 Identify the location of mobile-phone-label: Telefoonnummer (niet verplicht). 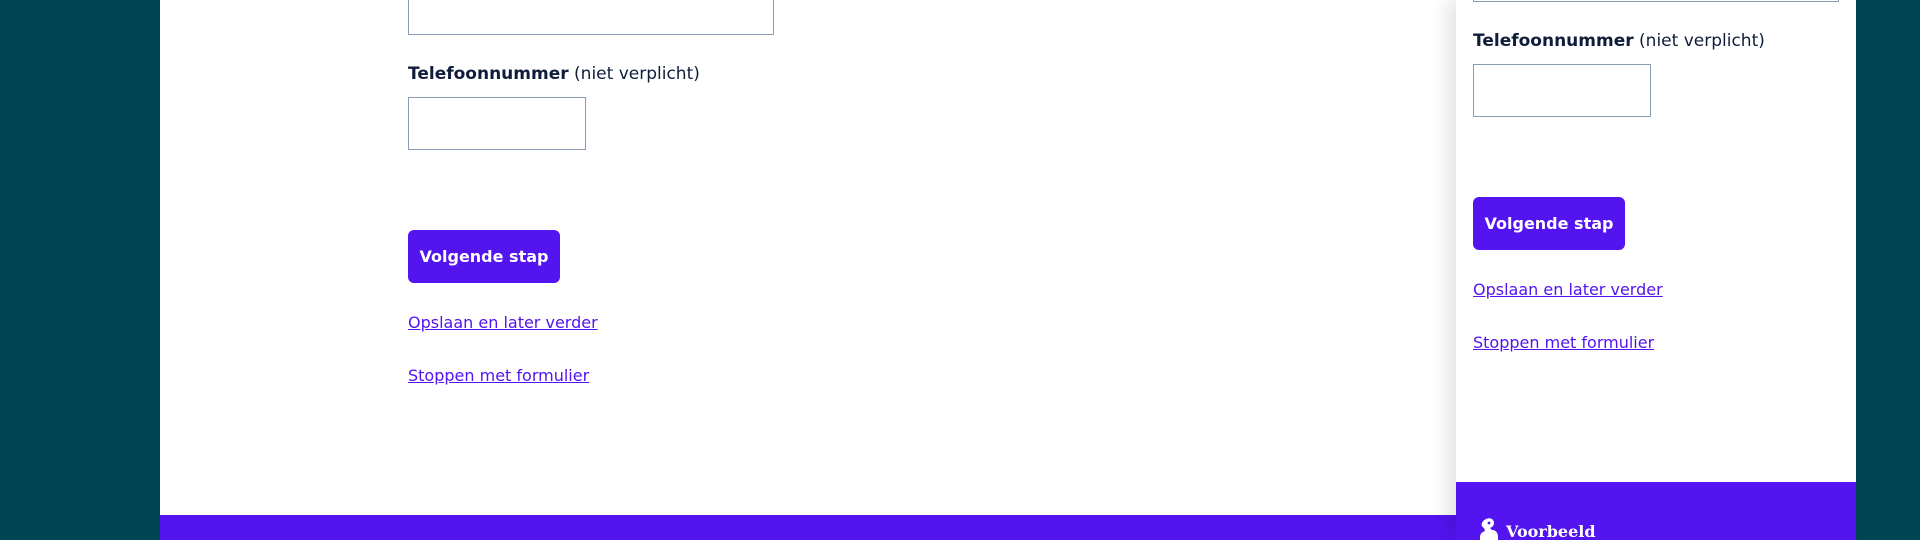
(1619, 41).